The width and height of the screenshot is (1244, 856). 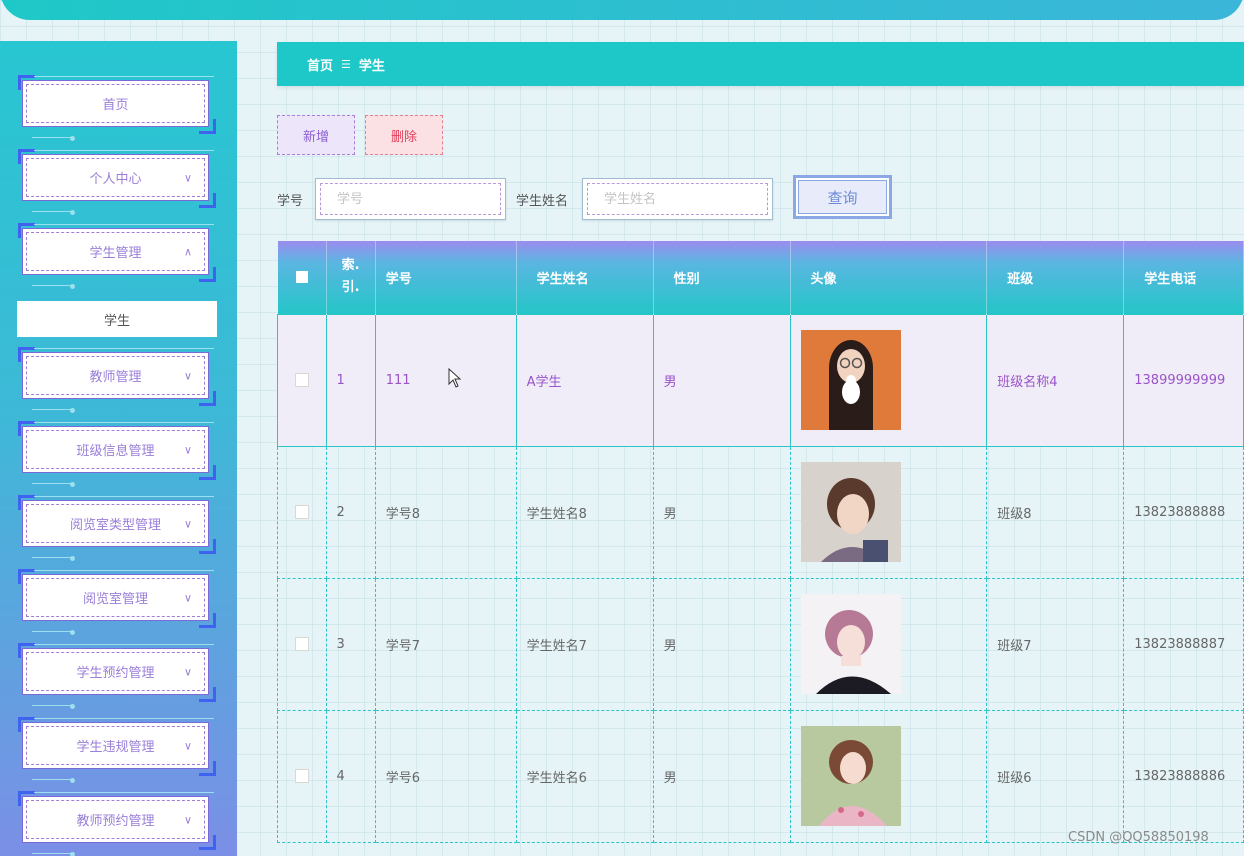 I want to click on row-student-id: 学号8, so click(x=445, y=512).